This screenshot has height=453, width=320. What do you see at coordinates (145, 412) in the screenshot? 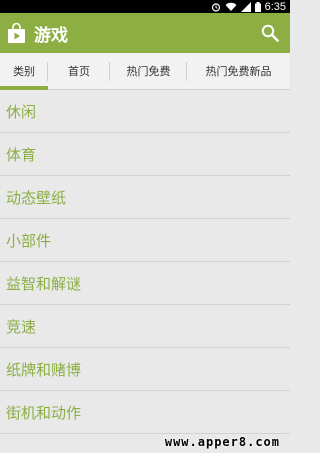
I see `category-item-arcade-action: 街机和动作` at bounding box center [145, 412].